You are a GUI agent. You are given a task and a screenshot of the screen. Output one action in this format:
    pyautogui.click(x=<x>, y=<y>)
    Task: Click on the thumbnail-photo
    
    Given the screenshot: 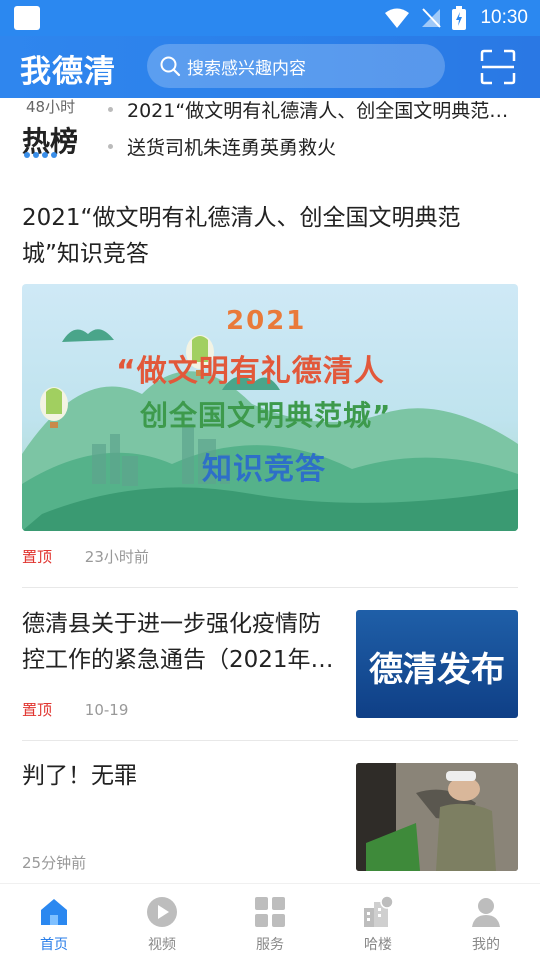 What is the action you would take?
    pyautogui.click(x=437, y=817)
    